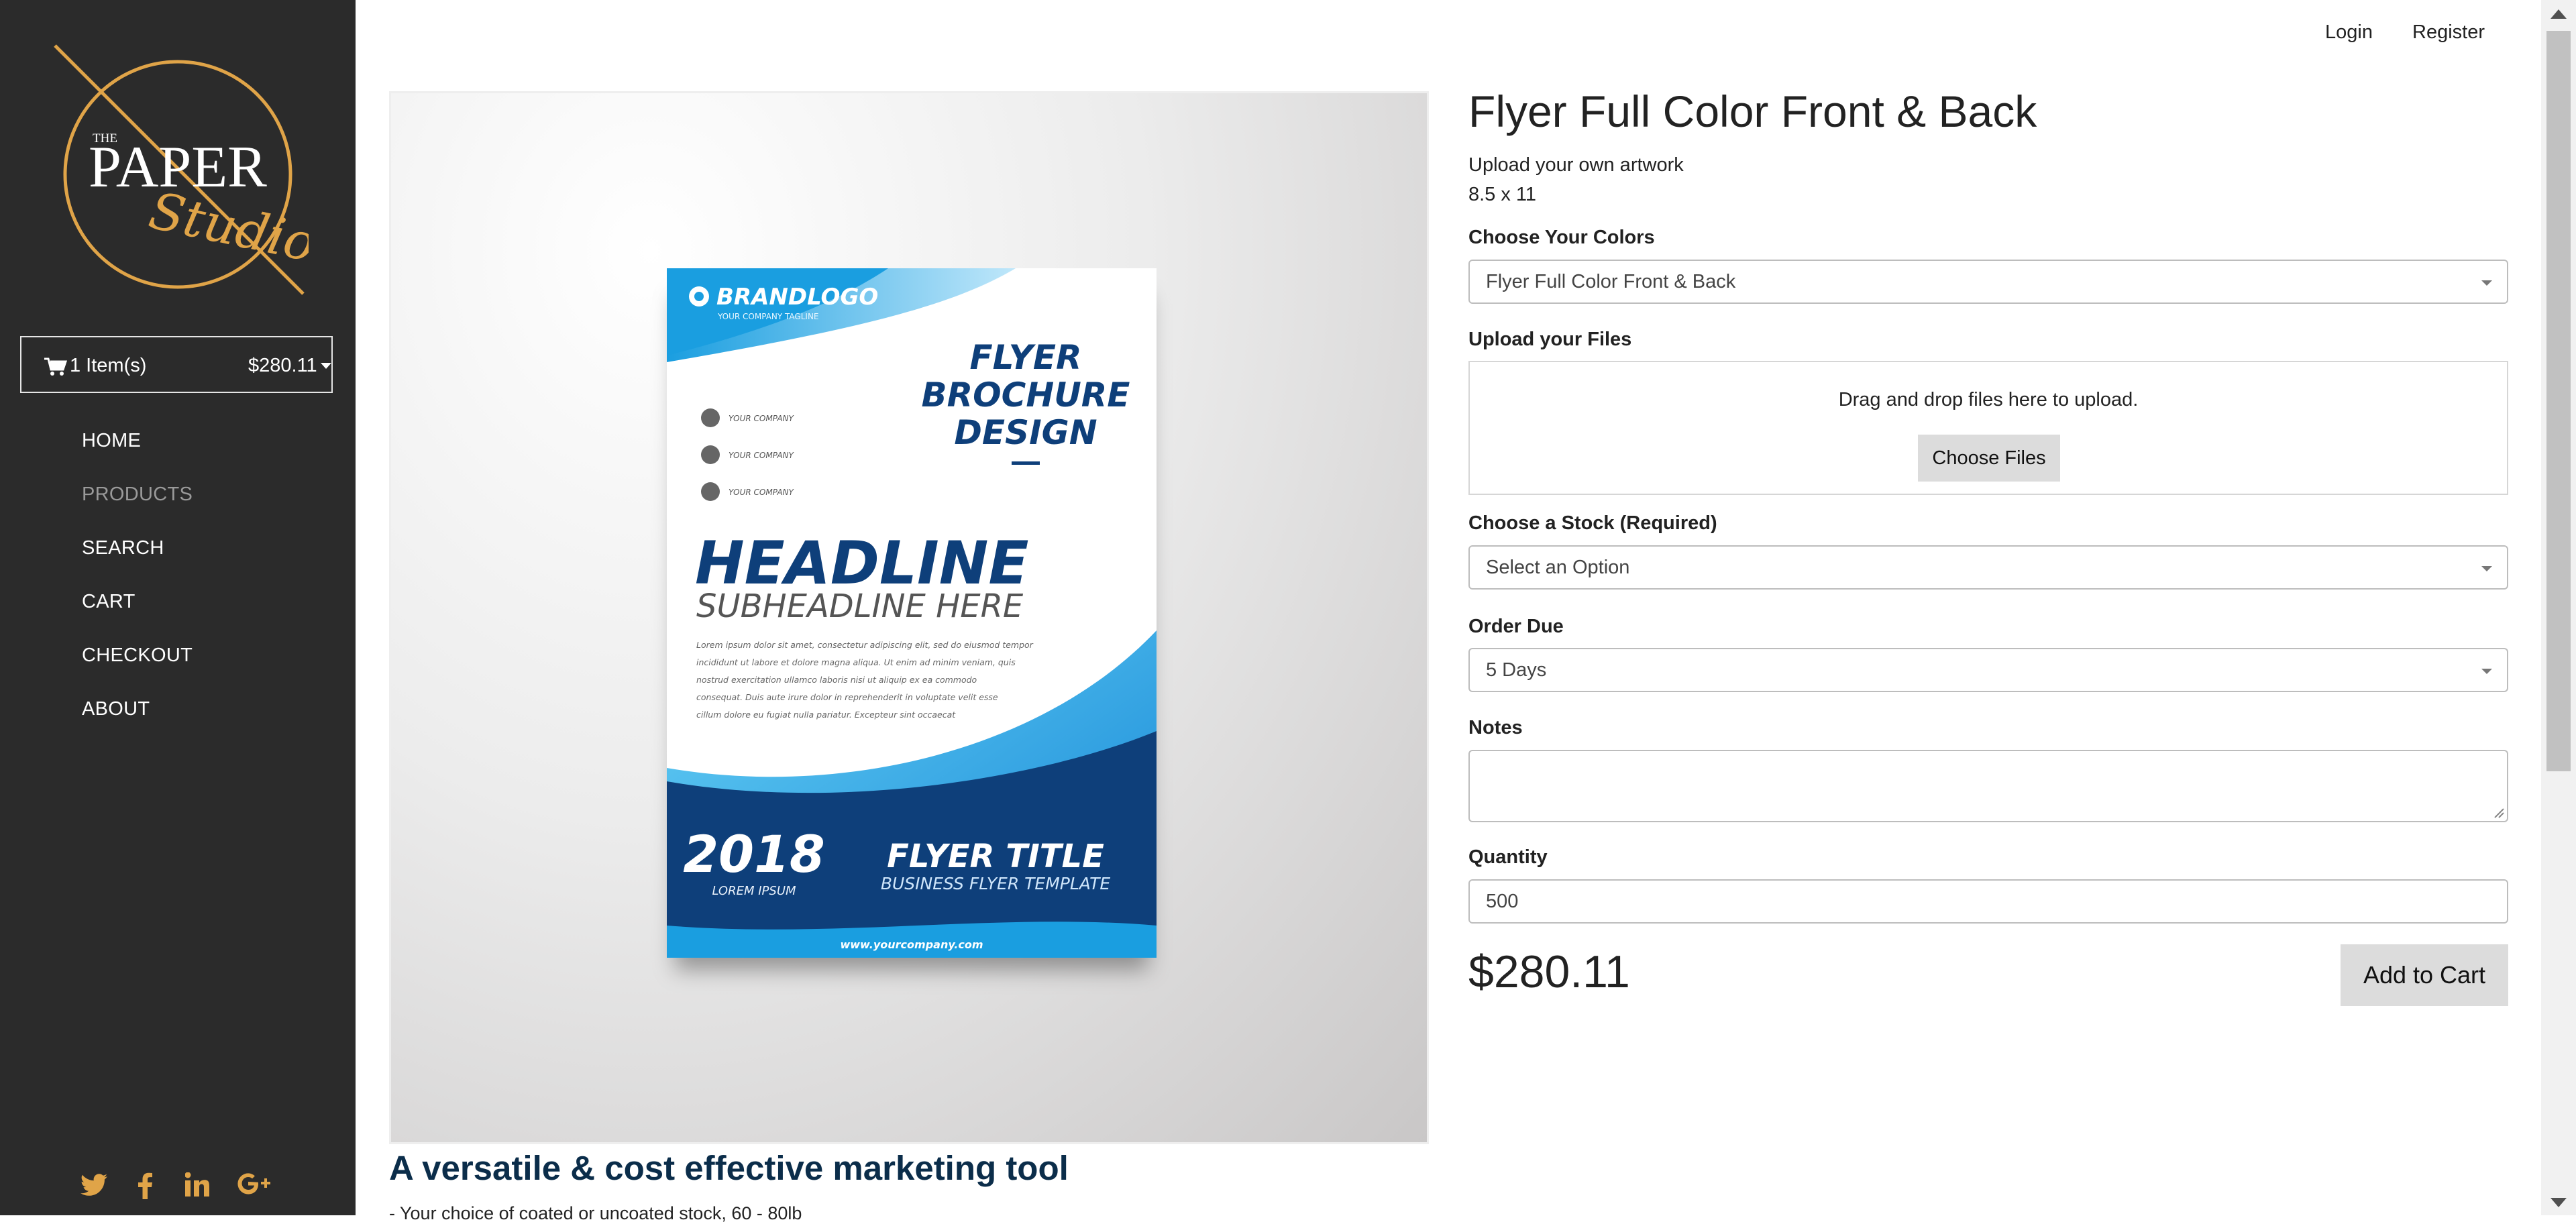  Describe the element at coordinates (1558, 567) in the screenshot. I see `stock-select-value: Select an Option` at that location.